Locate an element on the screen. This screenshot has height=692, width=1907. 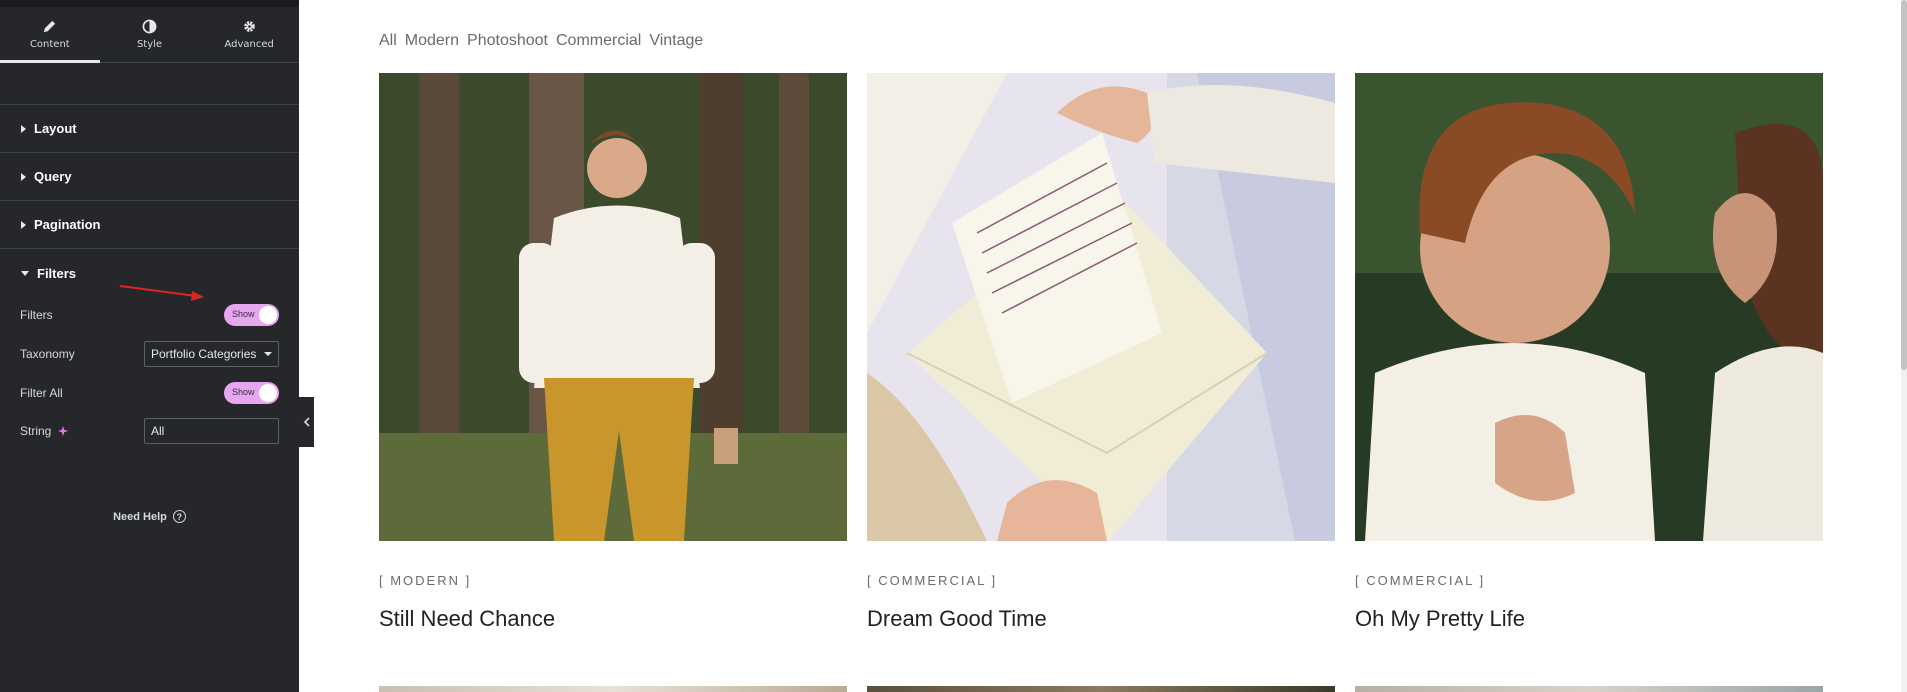
filter-commercial: Commercial is located at coordinates (598, 41).